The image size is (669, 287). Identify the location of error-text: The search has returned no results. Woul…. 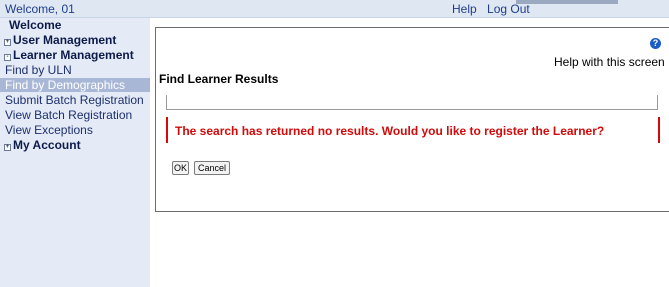
(390, 131).